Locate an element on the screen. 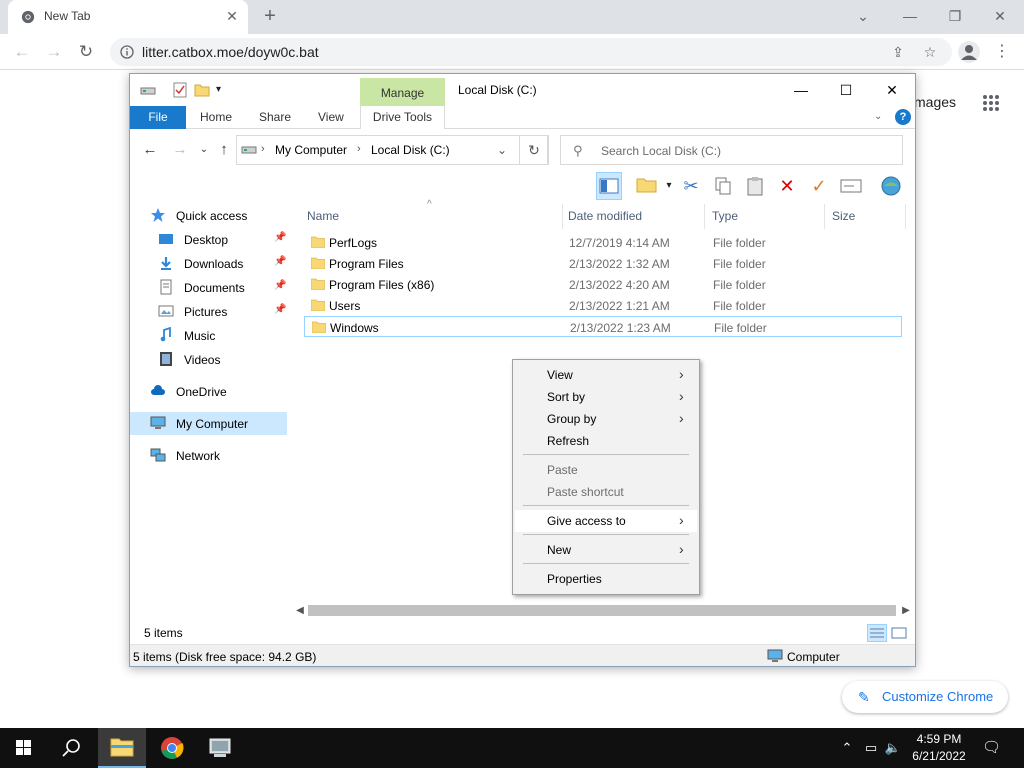 This screenshot has height=768, width=1024. google-apps-grid-icon is located at coordinates (991, 103).